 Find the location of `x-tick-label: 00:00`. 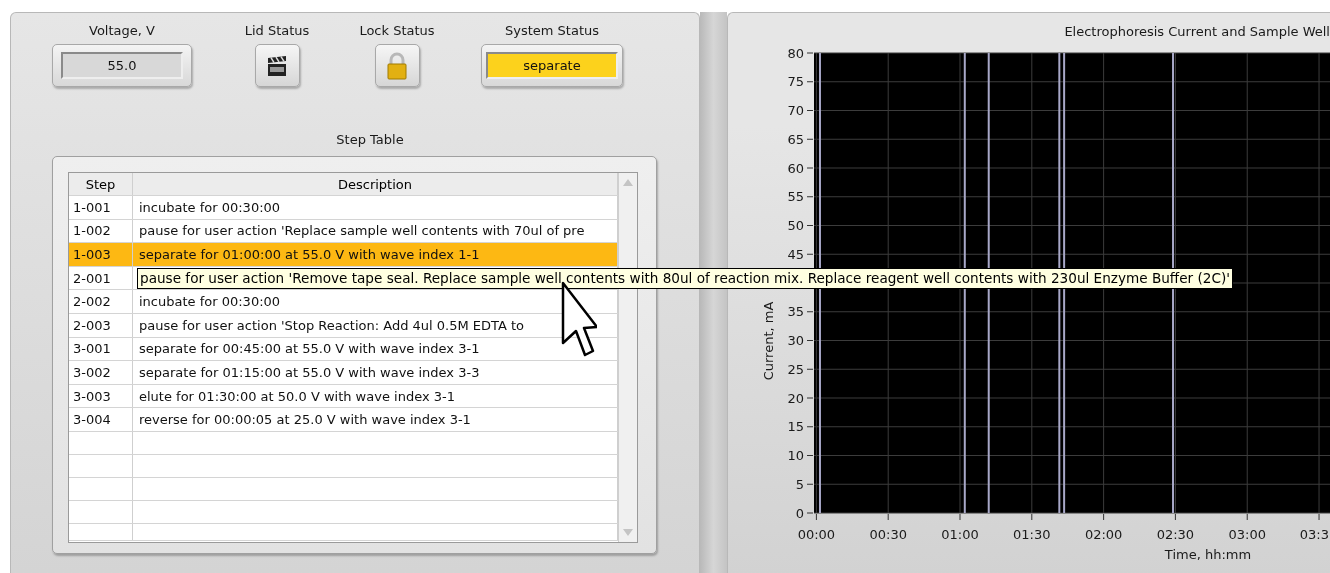

x-tick-label: 00:00 is located at coordinates (816, 534).